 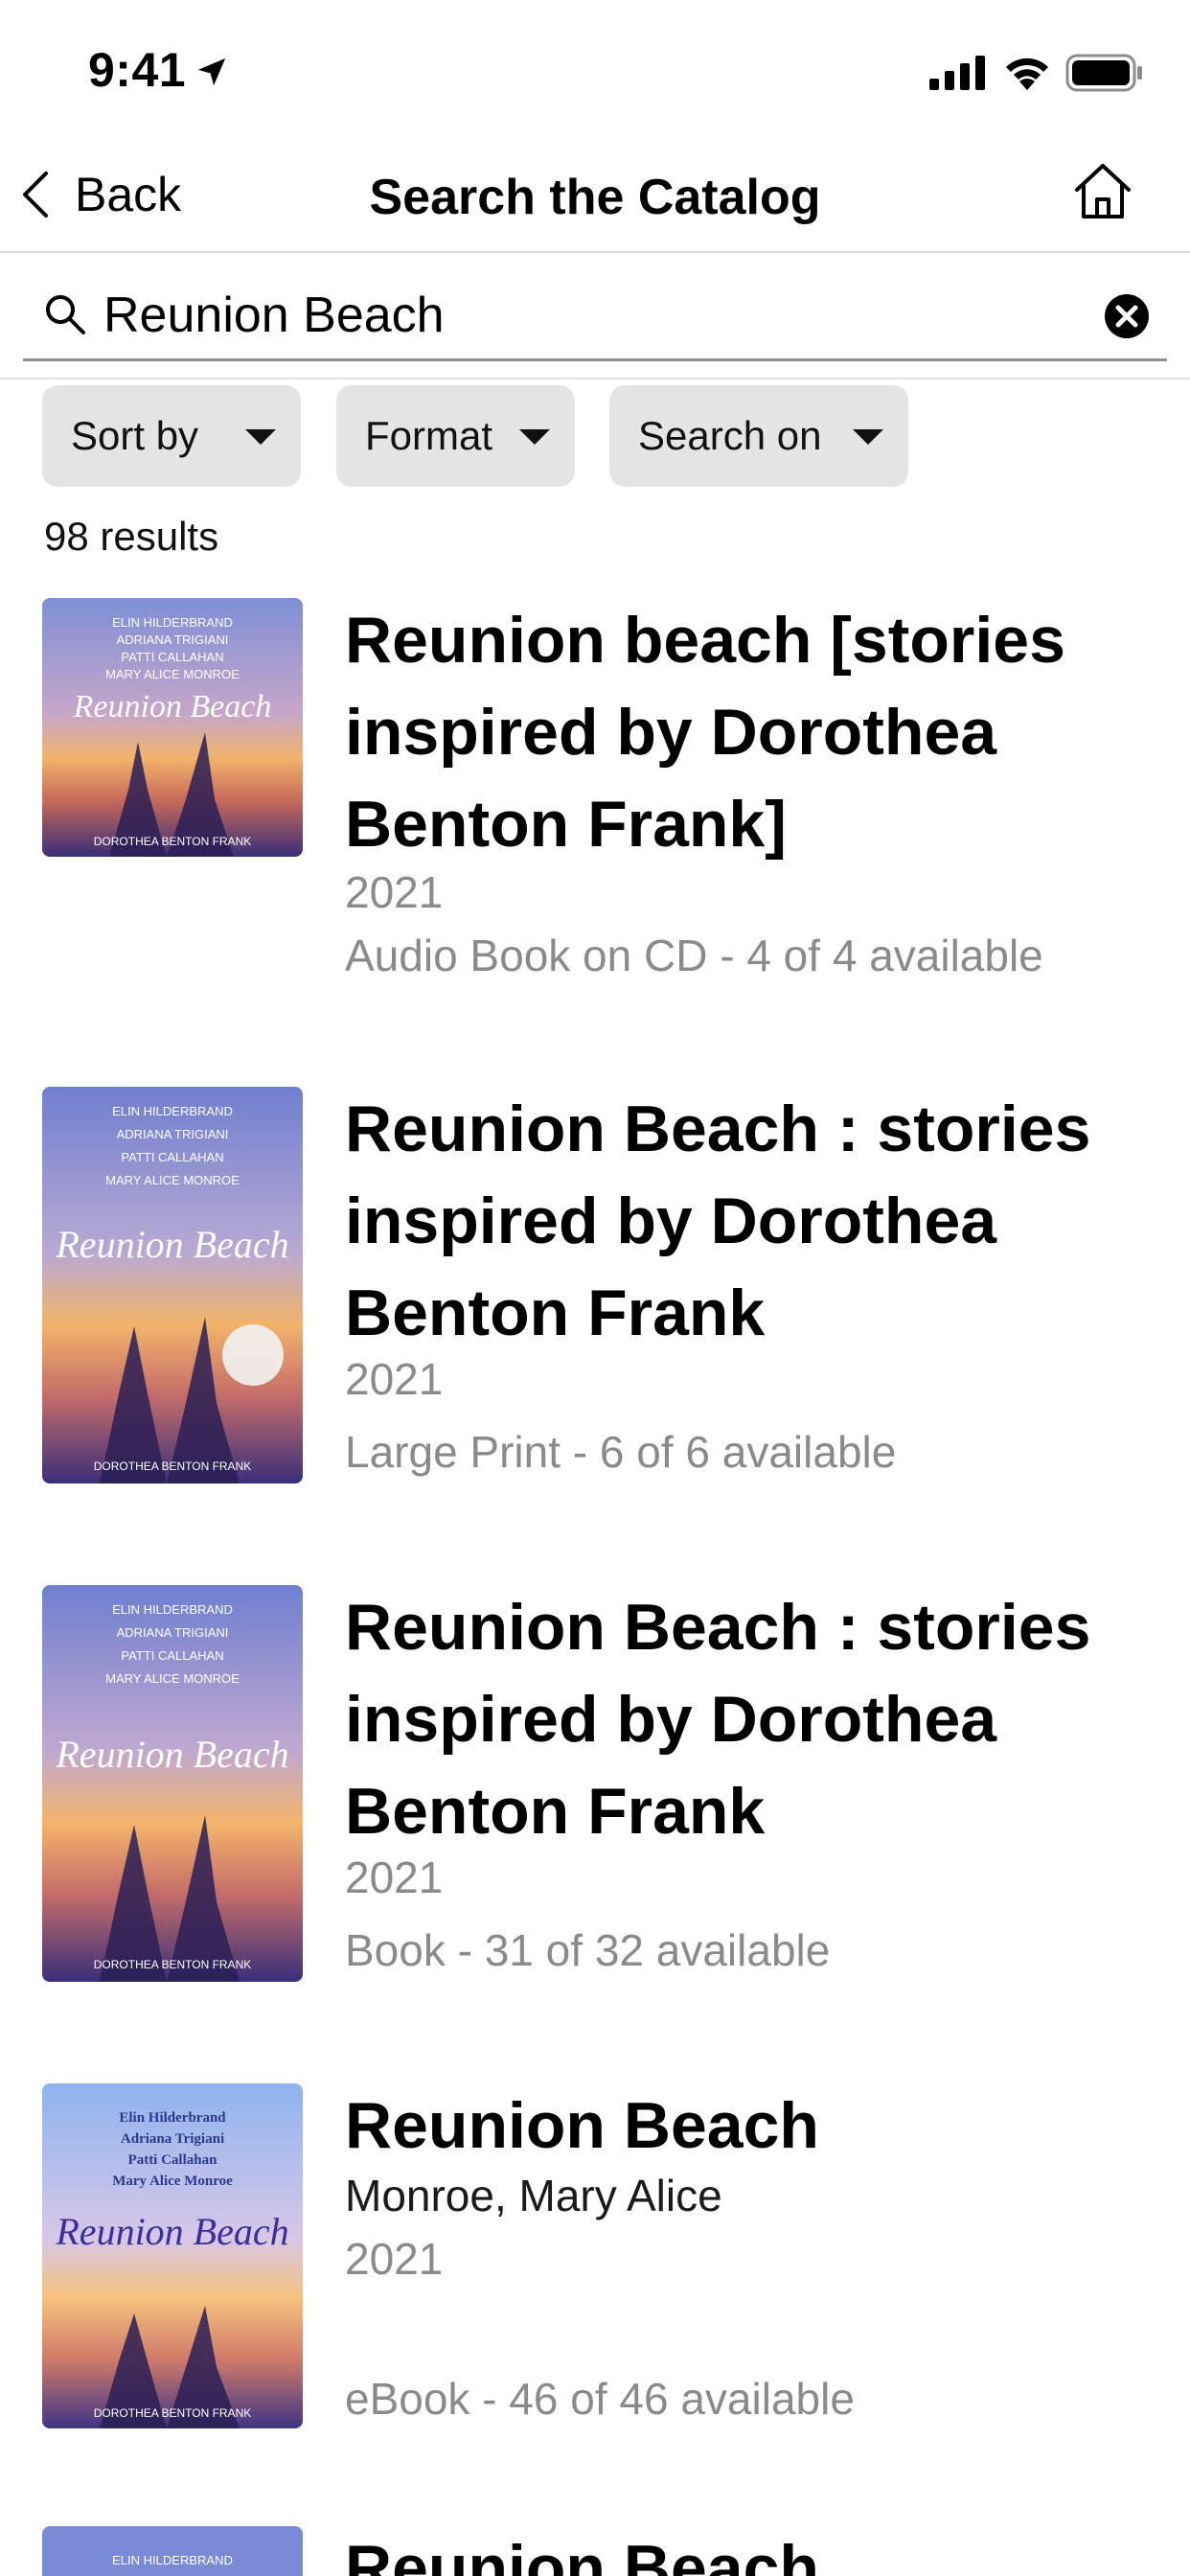 What do you see at coordinates (173, 2160) in the screenshot?
I see `cover-author: Patti Callahan` at bounding box center [173, 2160].